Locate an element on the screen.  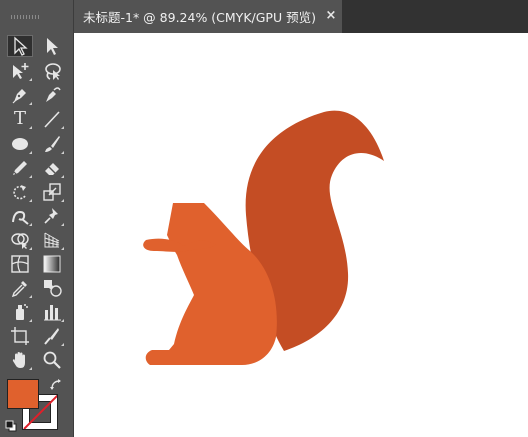
pin-icon is located at coordinates (51, 216).